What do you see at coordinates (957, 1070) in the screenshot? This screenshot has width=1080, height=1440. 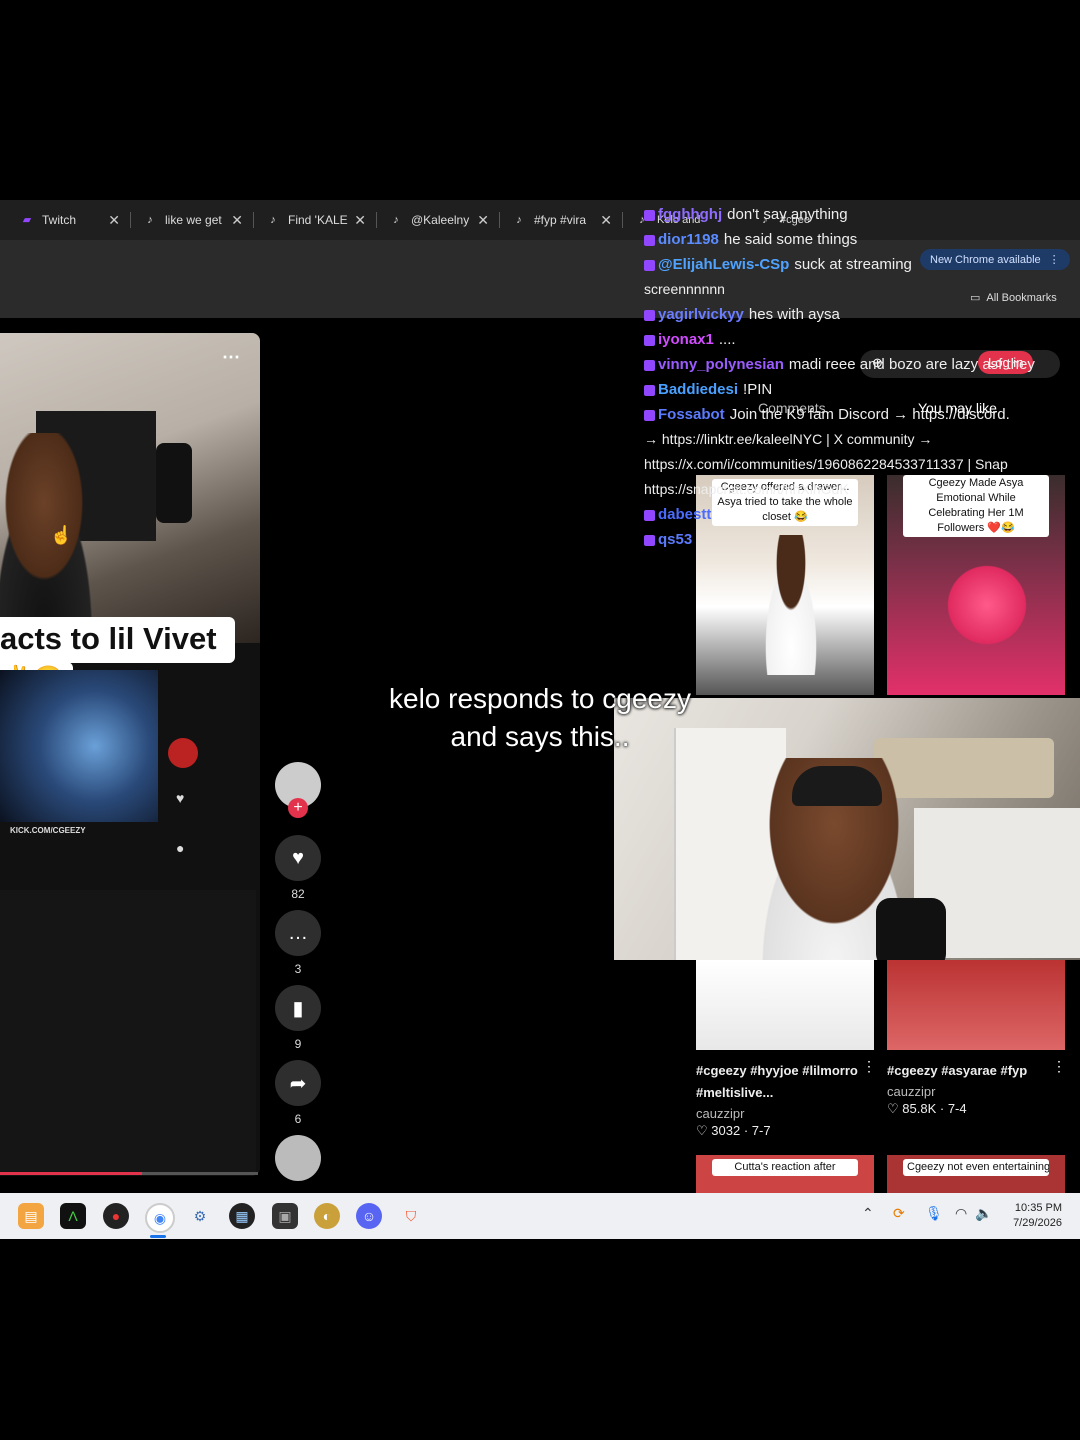 I see `tile-title: #cgeezy #asyarae #fyp` at bounding box center [957, 1070].